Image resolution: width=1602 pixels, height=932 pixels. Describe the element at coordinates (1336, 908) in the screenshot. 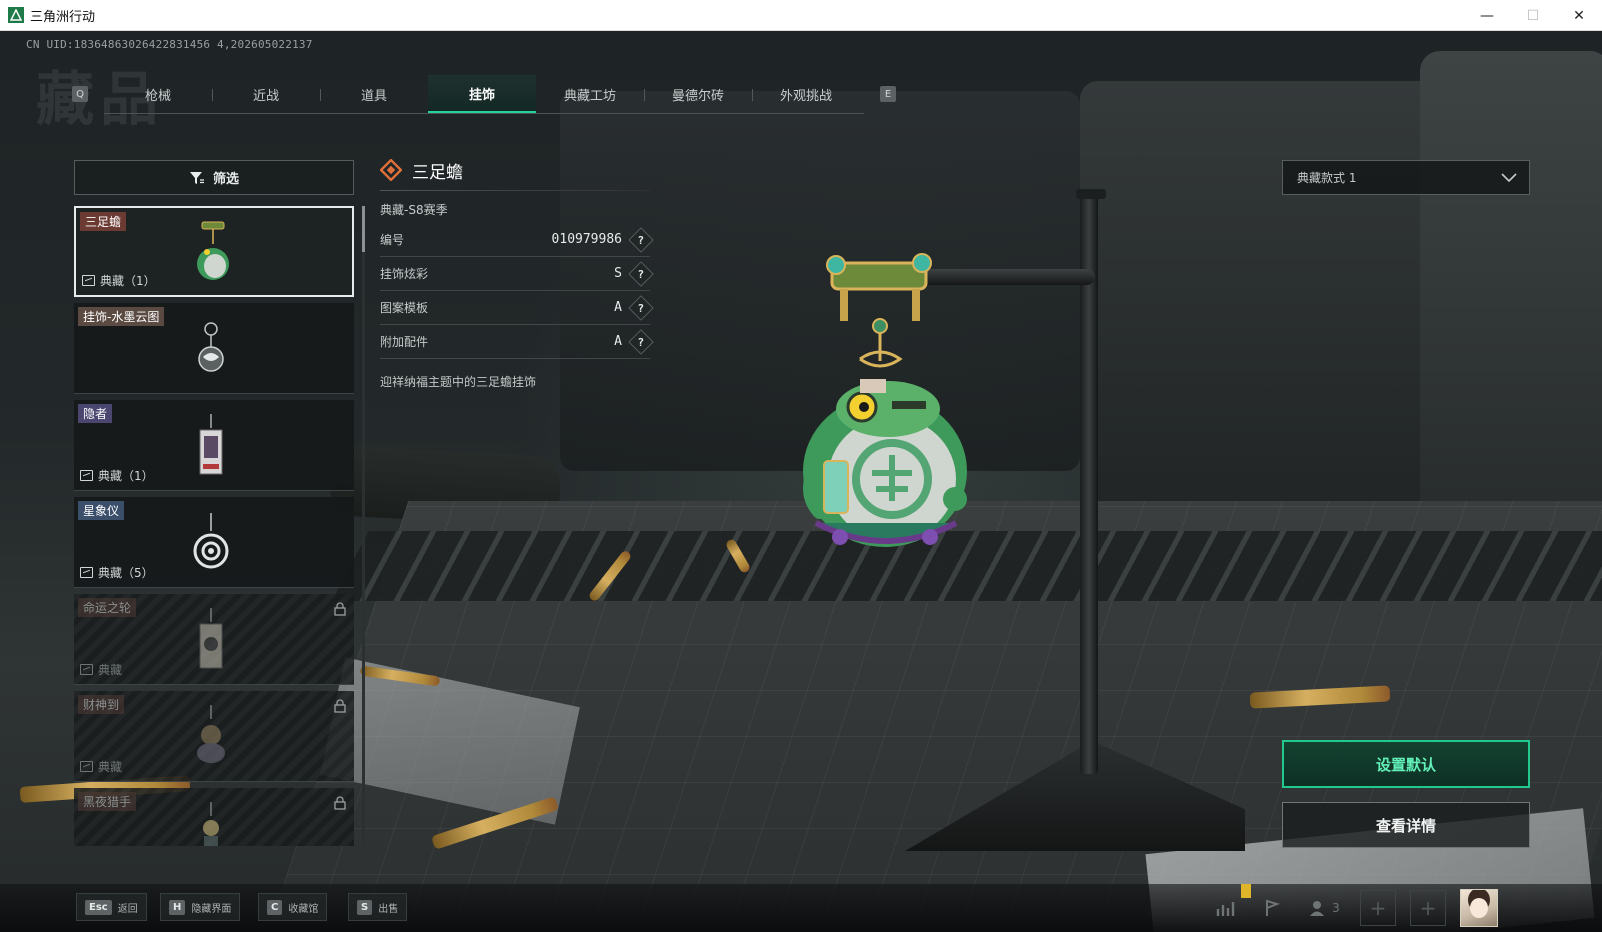

I see `squad-count: 3` at that location.